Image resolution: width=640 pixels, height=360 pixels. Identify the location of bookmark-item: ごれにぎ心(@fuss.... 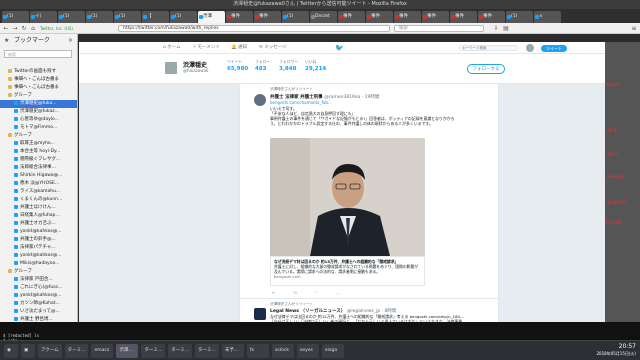
(38, 288).